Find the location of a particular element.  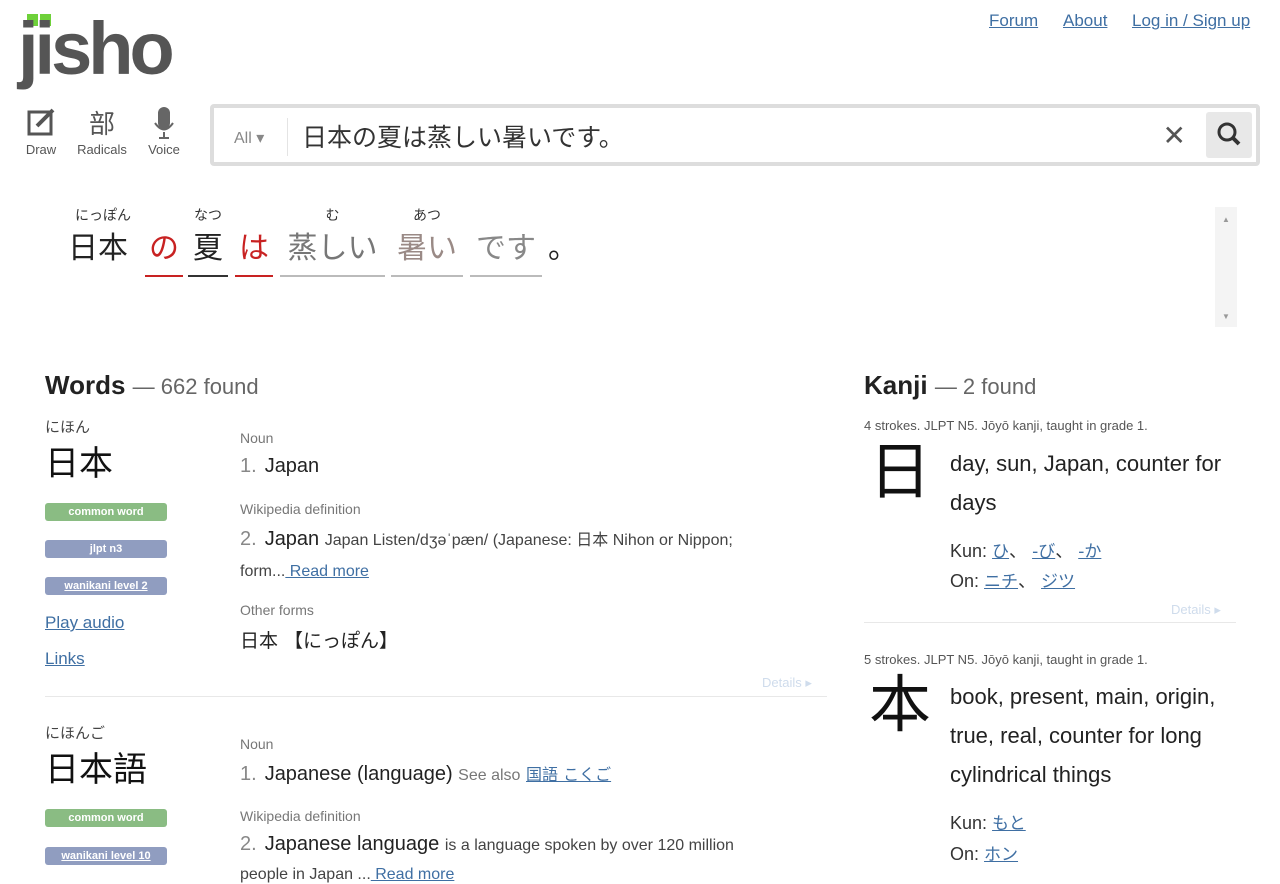

segment-text: 。 is located at coordinates (563, 248).